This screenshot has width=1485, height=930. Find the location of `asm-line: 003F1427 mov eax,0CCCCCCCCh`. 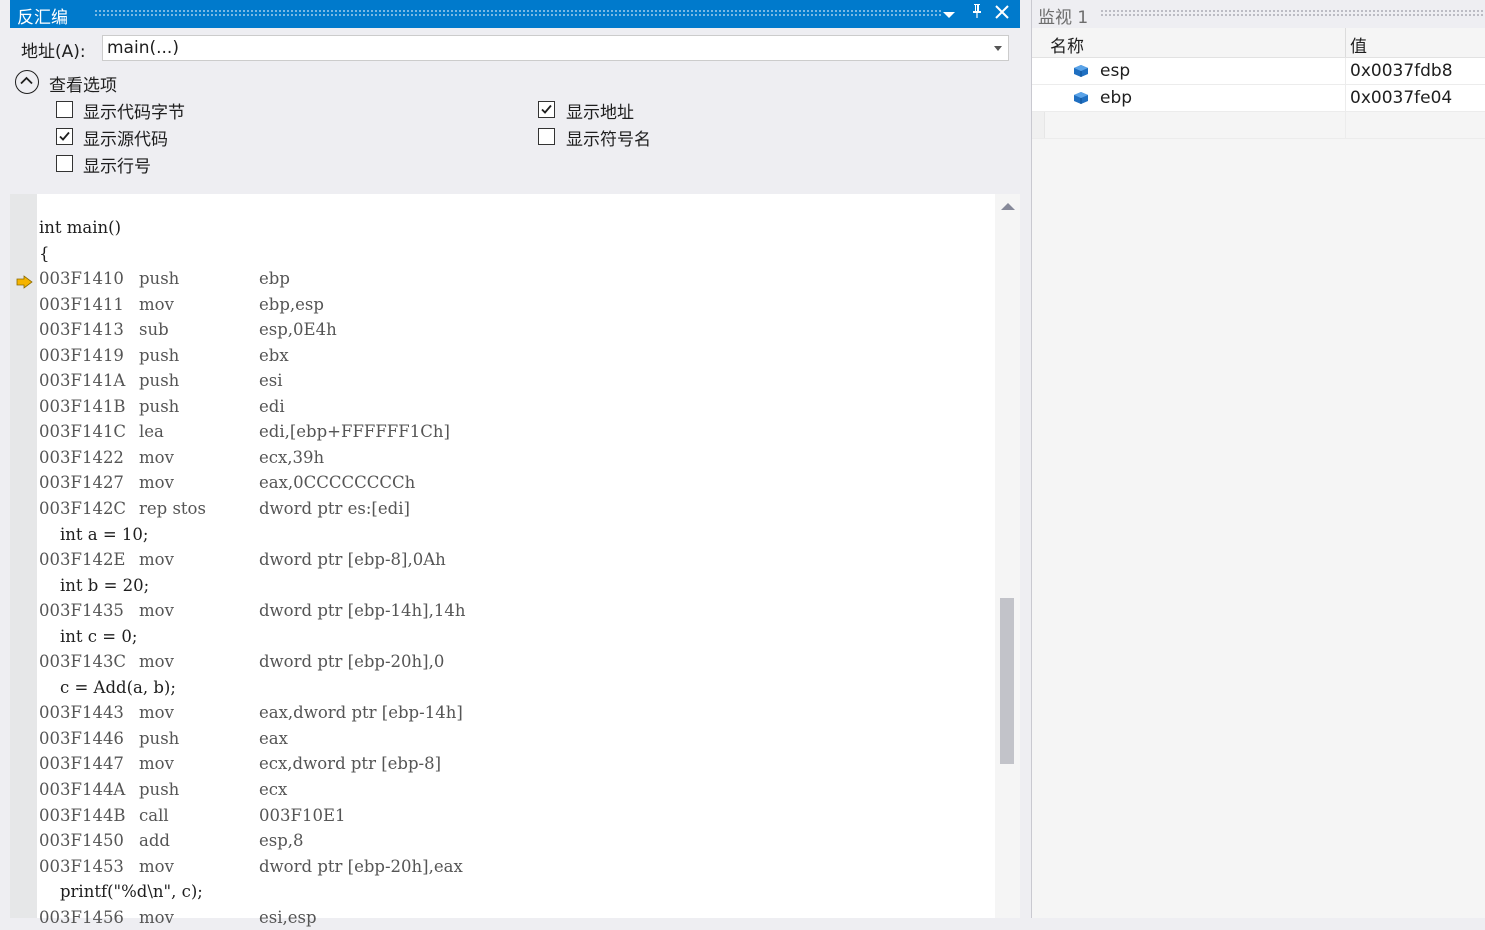

asm-line: 003F1427 mov eax,0CCCCCCCCh is located at coordinates (519, 483).